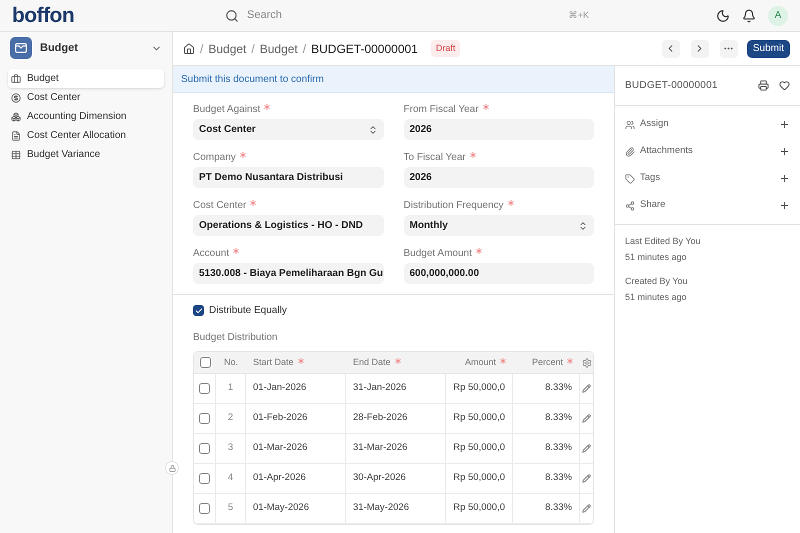 The image size is (800, 533). Describe the element at coordinates (281, 508) in the screenshot. I see `table-cell-text: 01-May-2026` at that location.